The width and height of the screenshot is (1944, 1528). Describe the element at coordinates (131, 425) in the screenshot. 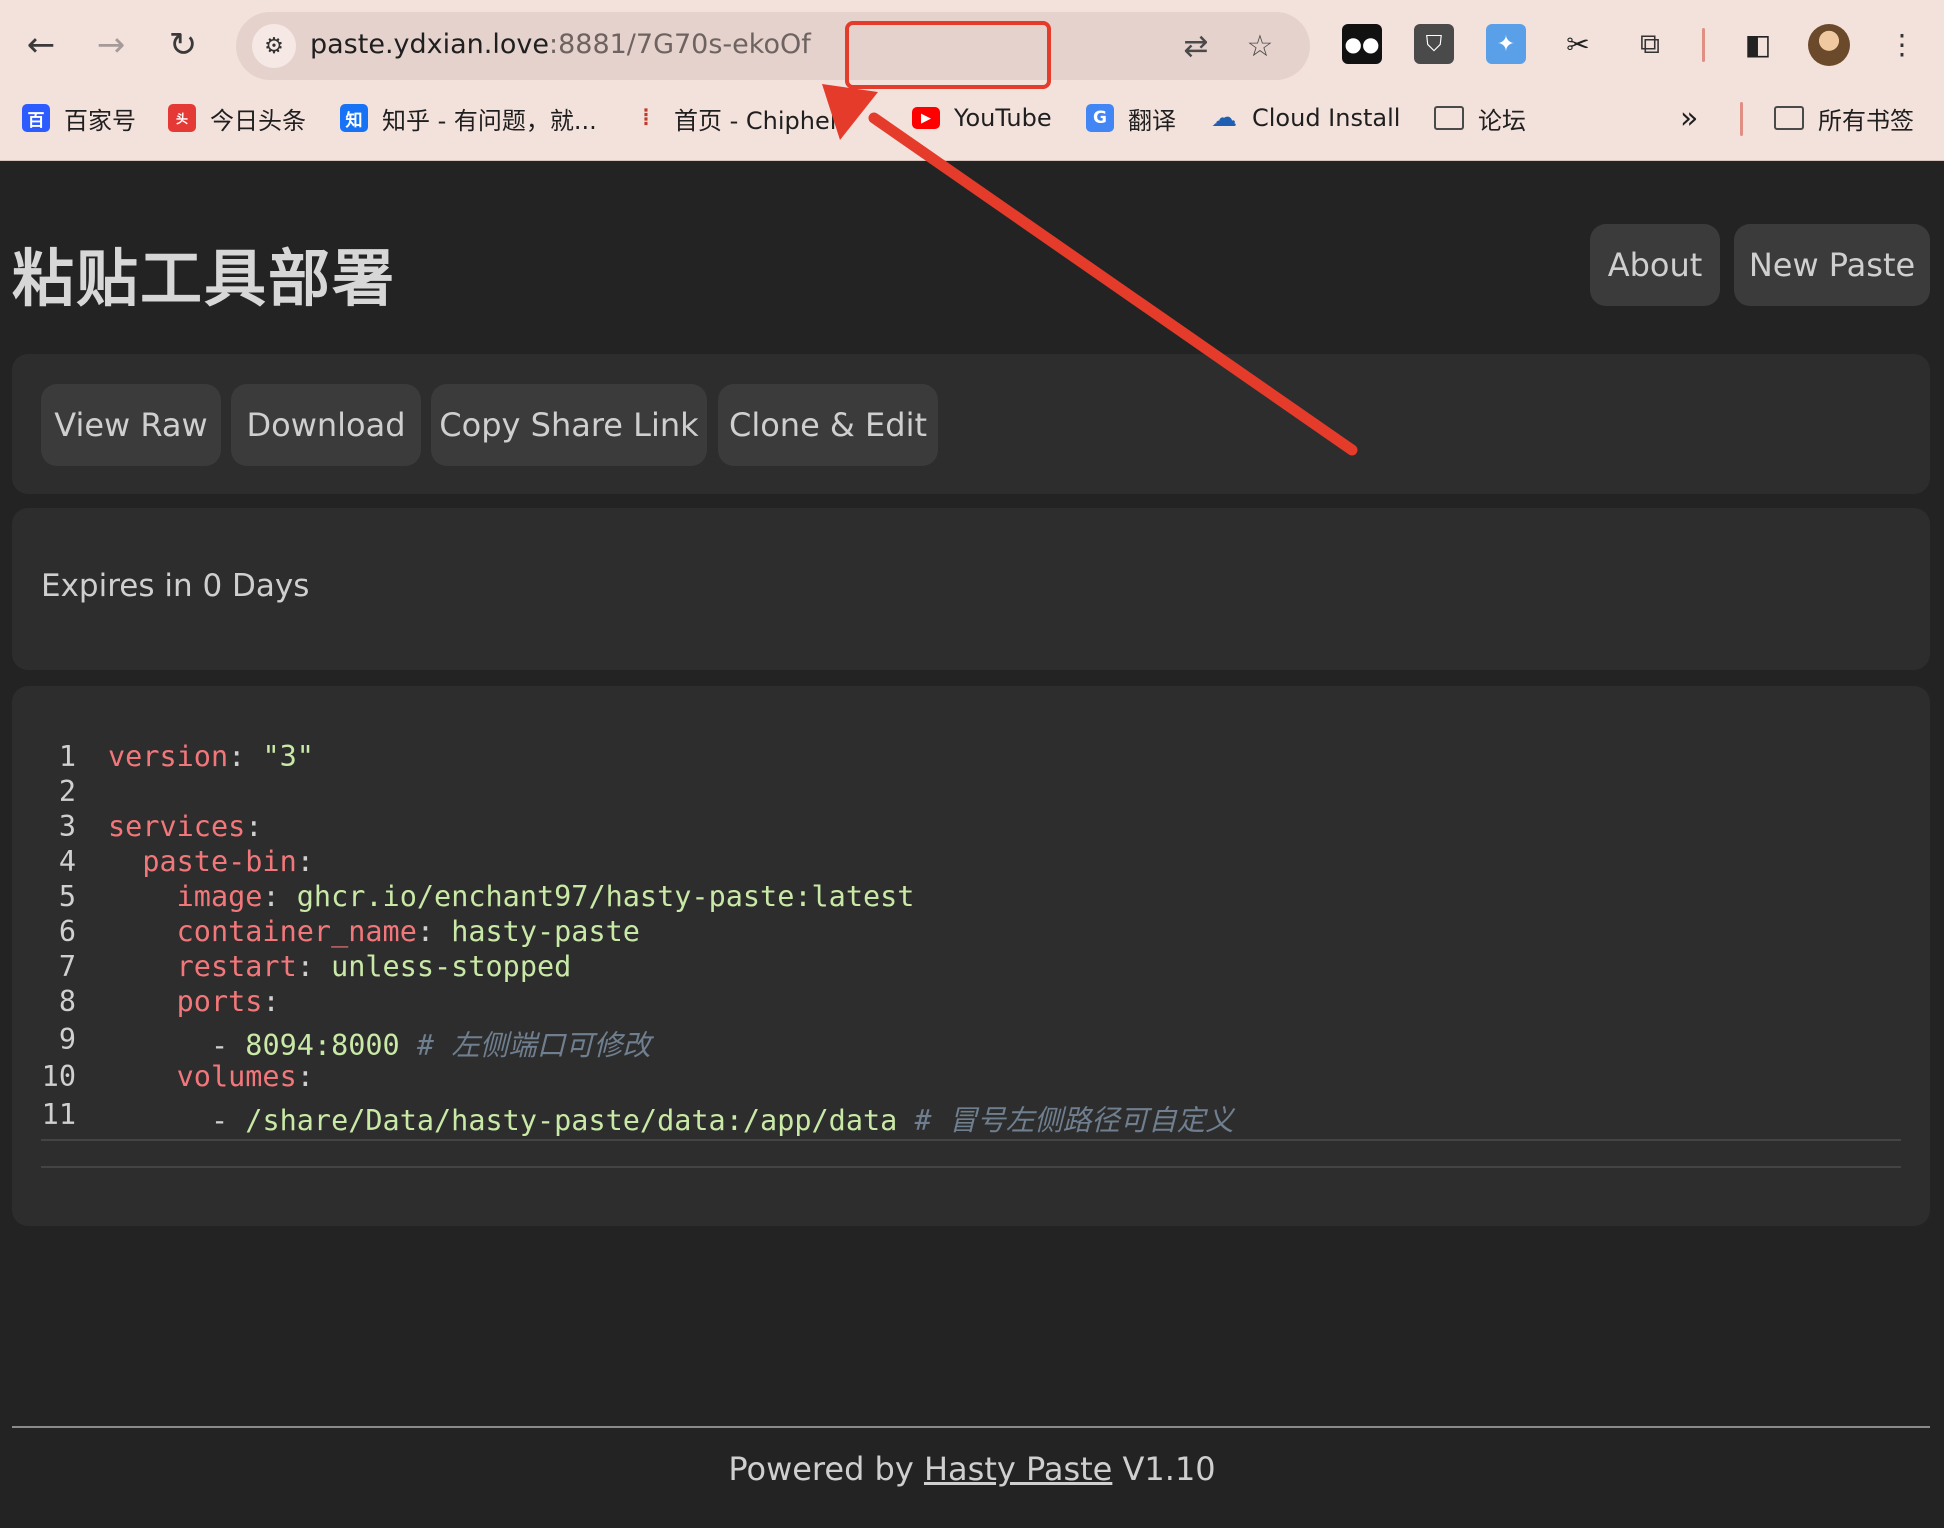

I see `view-raw-button: View Raw` at that location.